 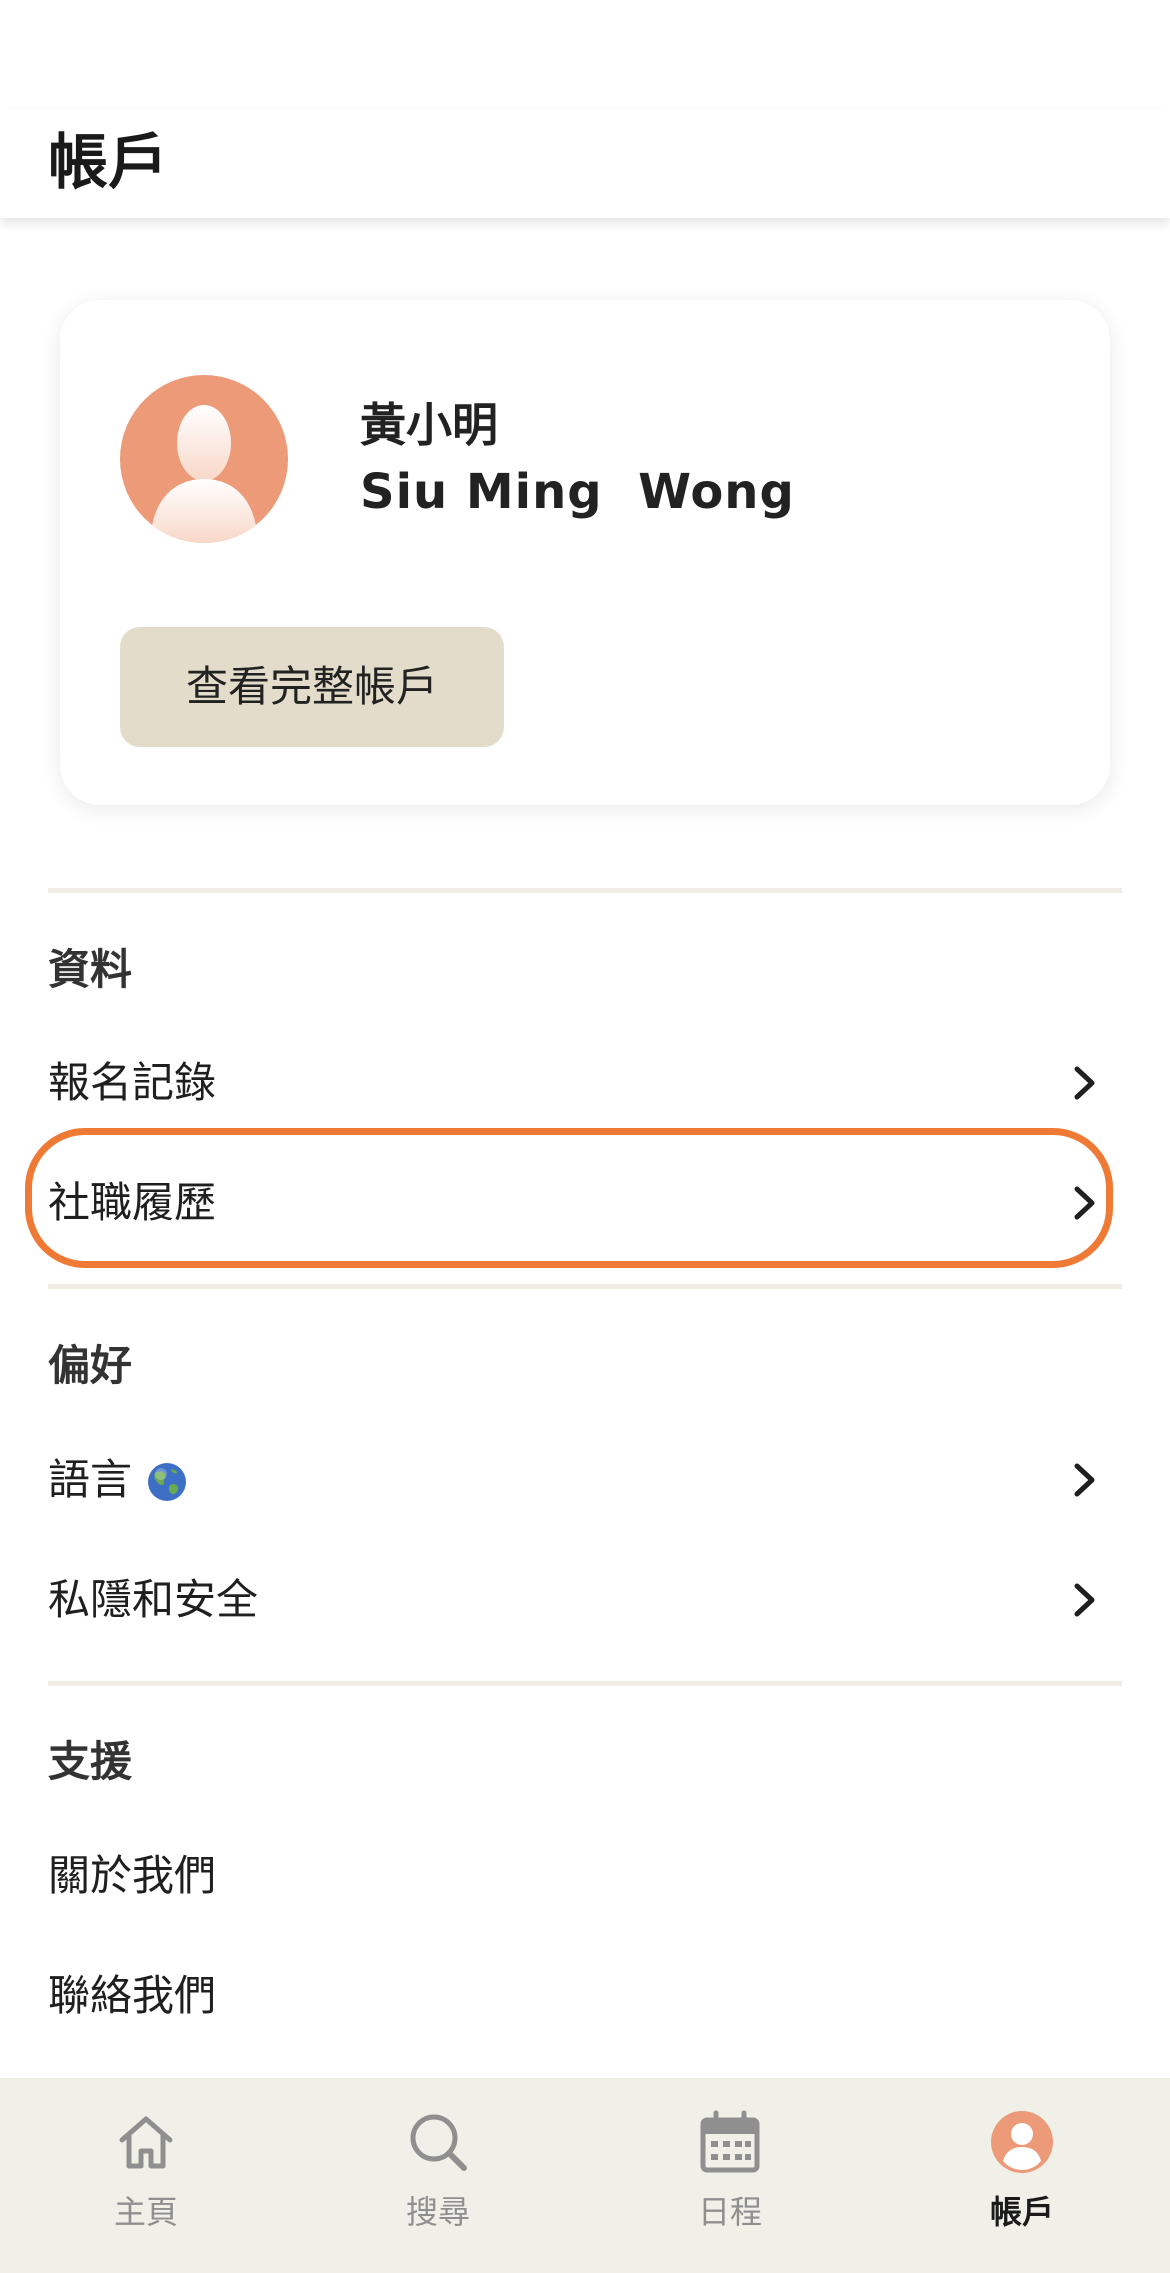 I want to click on home-icon, so click(x=146, y=2142).